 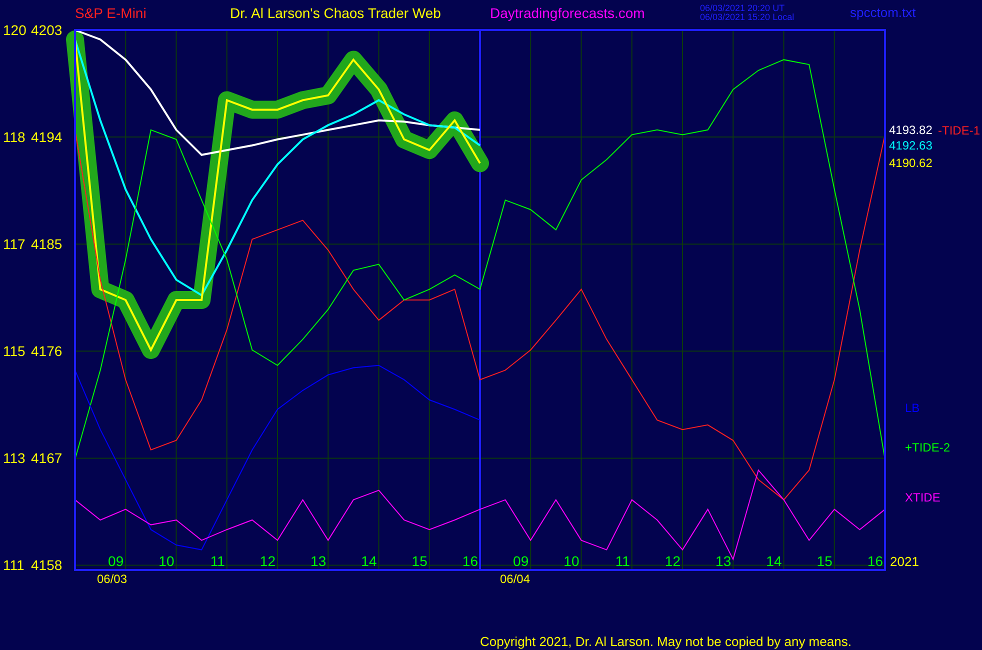 I want to click on site-name: Daytradingforecasts.com, so click(x=567, y=13).